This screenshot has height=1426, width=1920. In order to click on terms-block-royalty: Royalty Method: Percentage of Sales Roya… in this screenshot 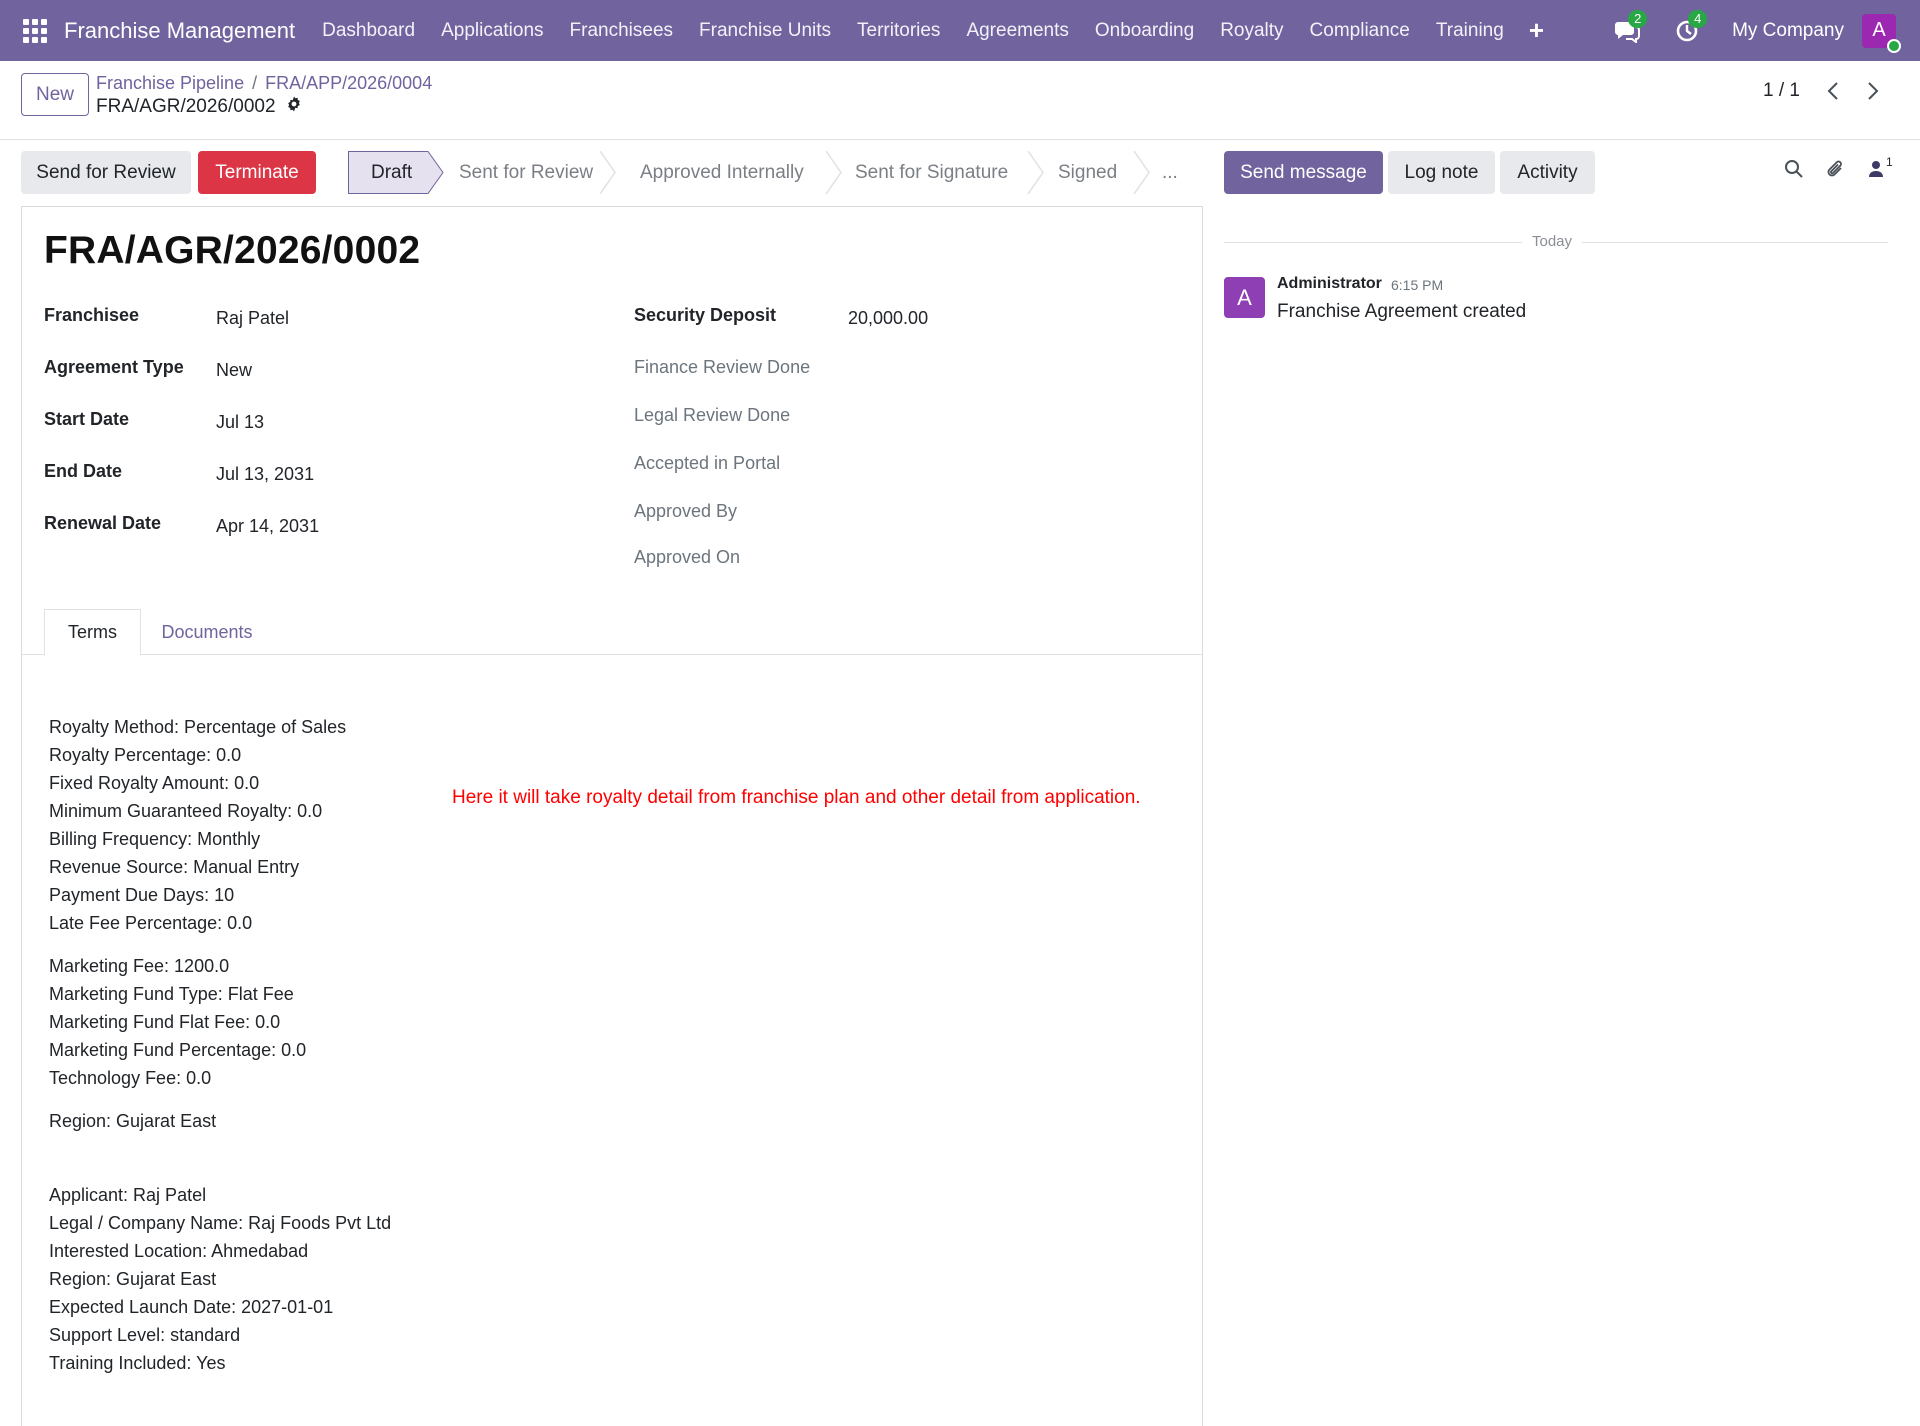, I will do `click(197, 825)`.